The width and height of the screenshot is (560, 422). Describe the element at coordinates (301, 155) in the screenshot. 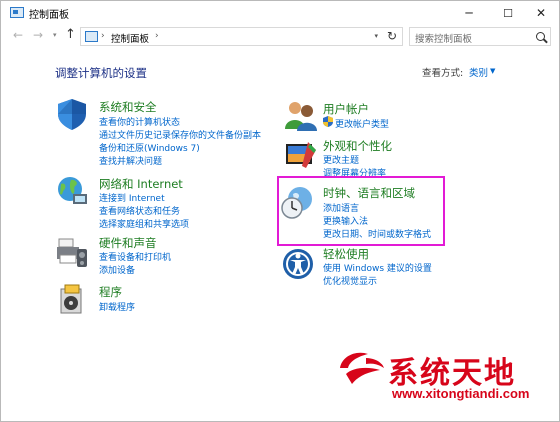

I see `appearance-monitor-icon` at that location.